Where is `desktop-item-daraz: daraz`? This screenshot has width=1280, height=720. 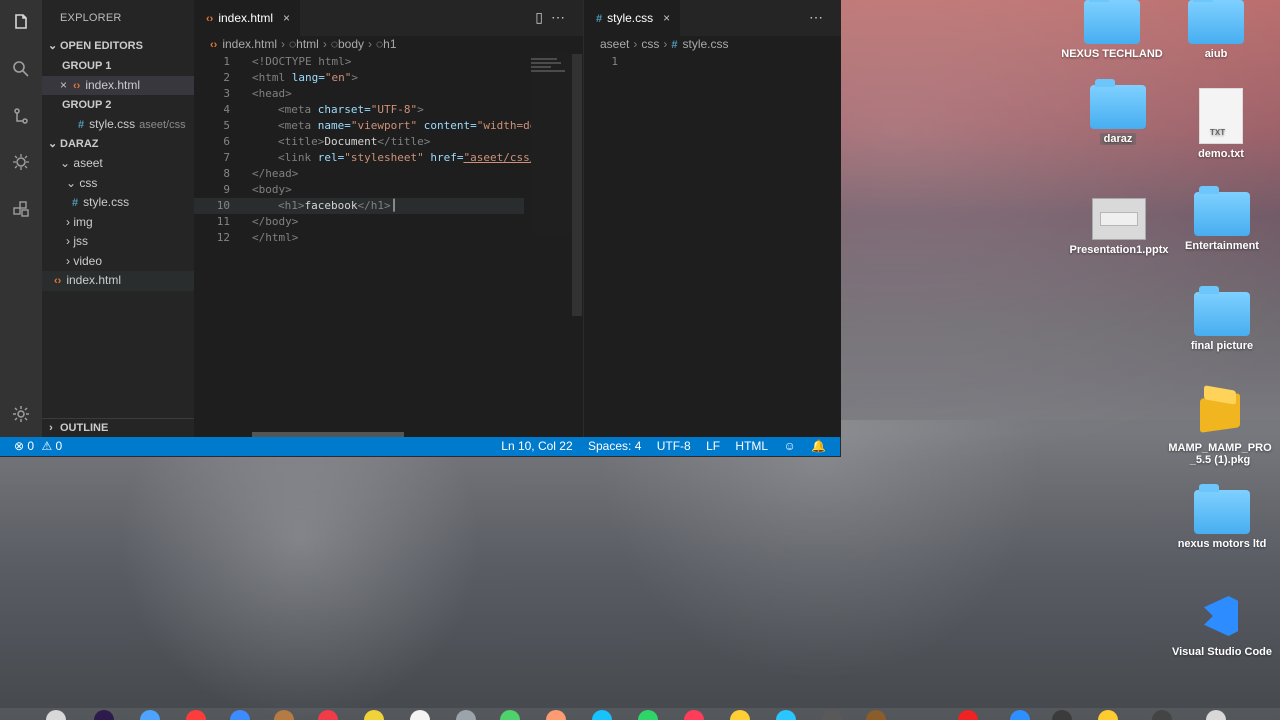
desktop-item-daraz: daraz is located at coordinates (1118, 112).